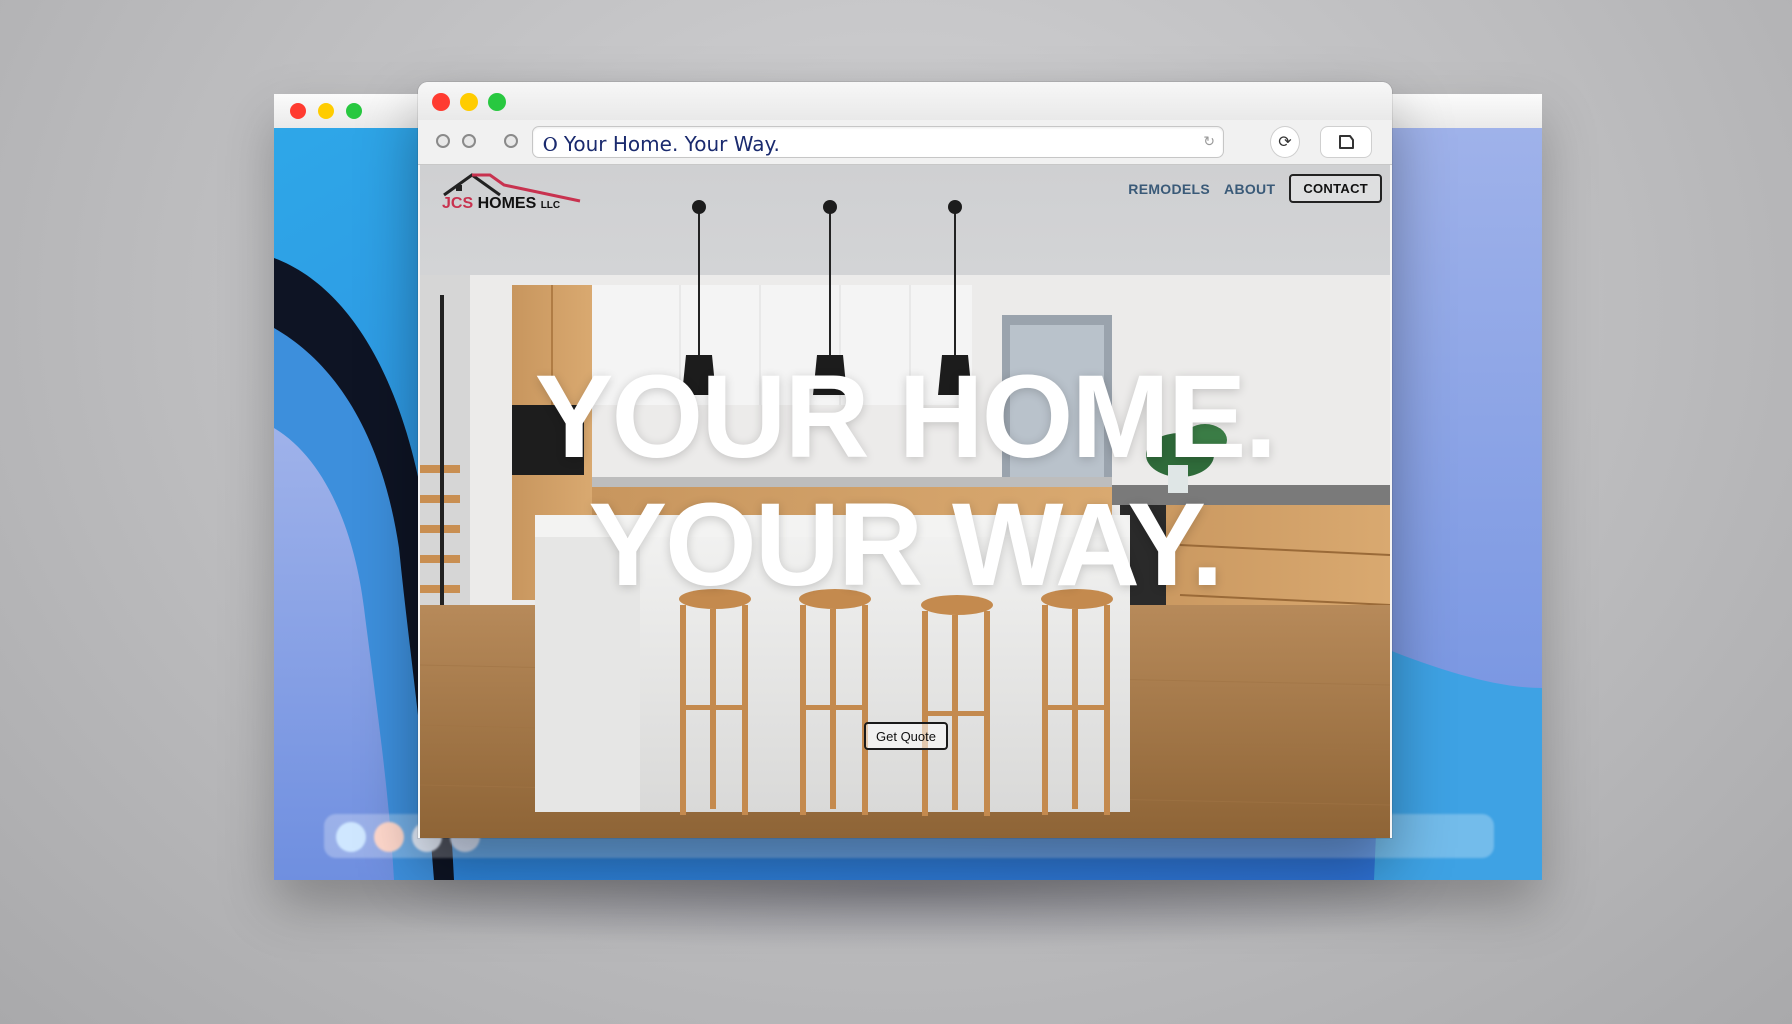 This screenshot has height=1024, width=1792. What do you see at coordinates (1285, 142) in the screenshot?
I see `refresh-circle-icon: ⟳` at bounding box center [1285, 142].